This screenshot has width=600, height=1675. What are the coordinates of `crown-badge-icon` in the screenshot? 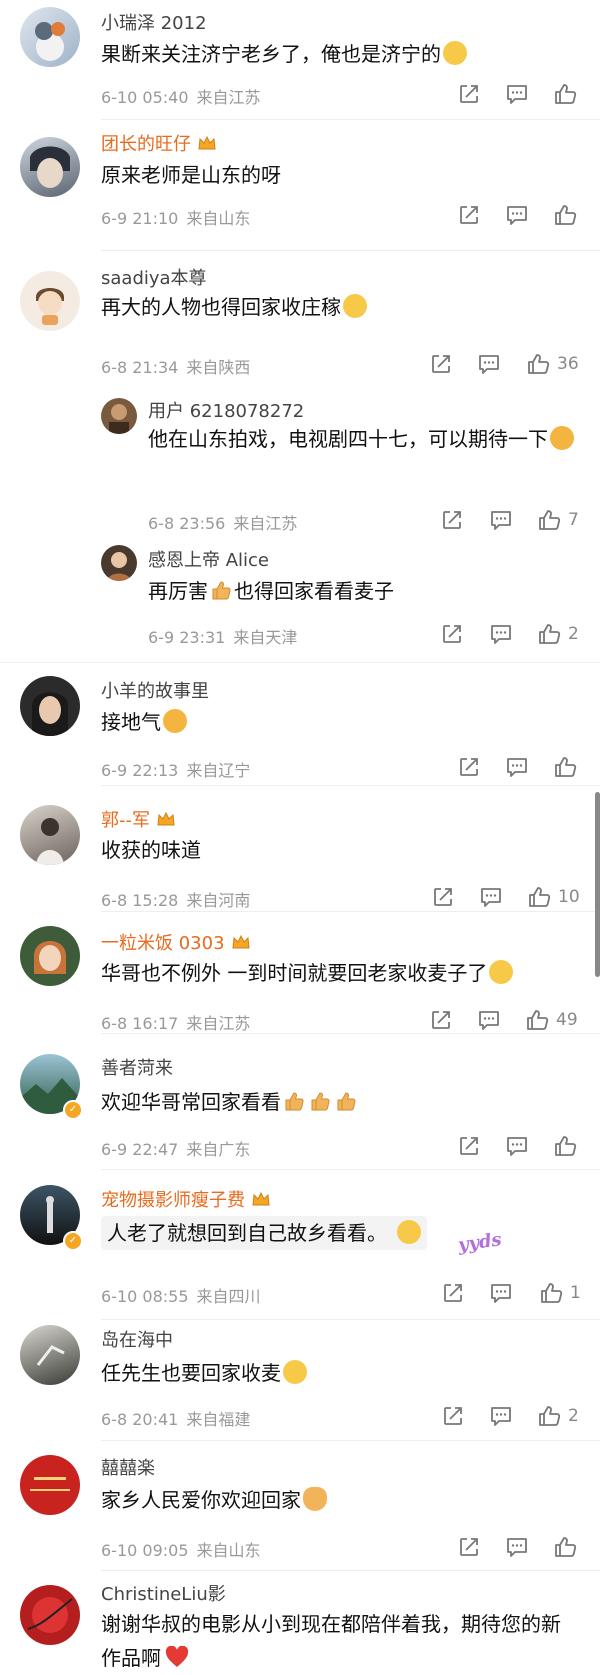 It's located at (261, 1198).